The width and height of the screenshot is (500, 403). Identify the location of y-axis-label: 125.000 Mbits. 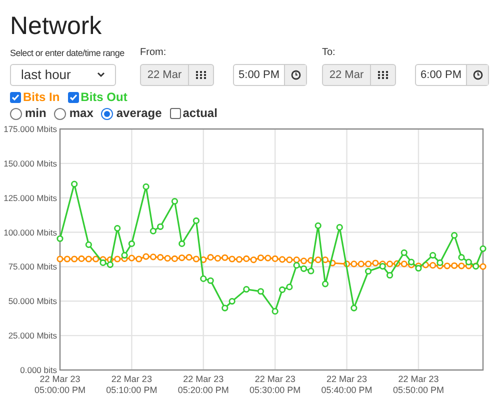
(30, 197).